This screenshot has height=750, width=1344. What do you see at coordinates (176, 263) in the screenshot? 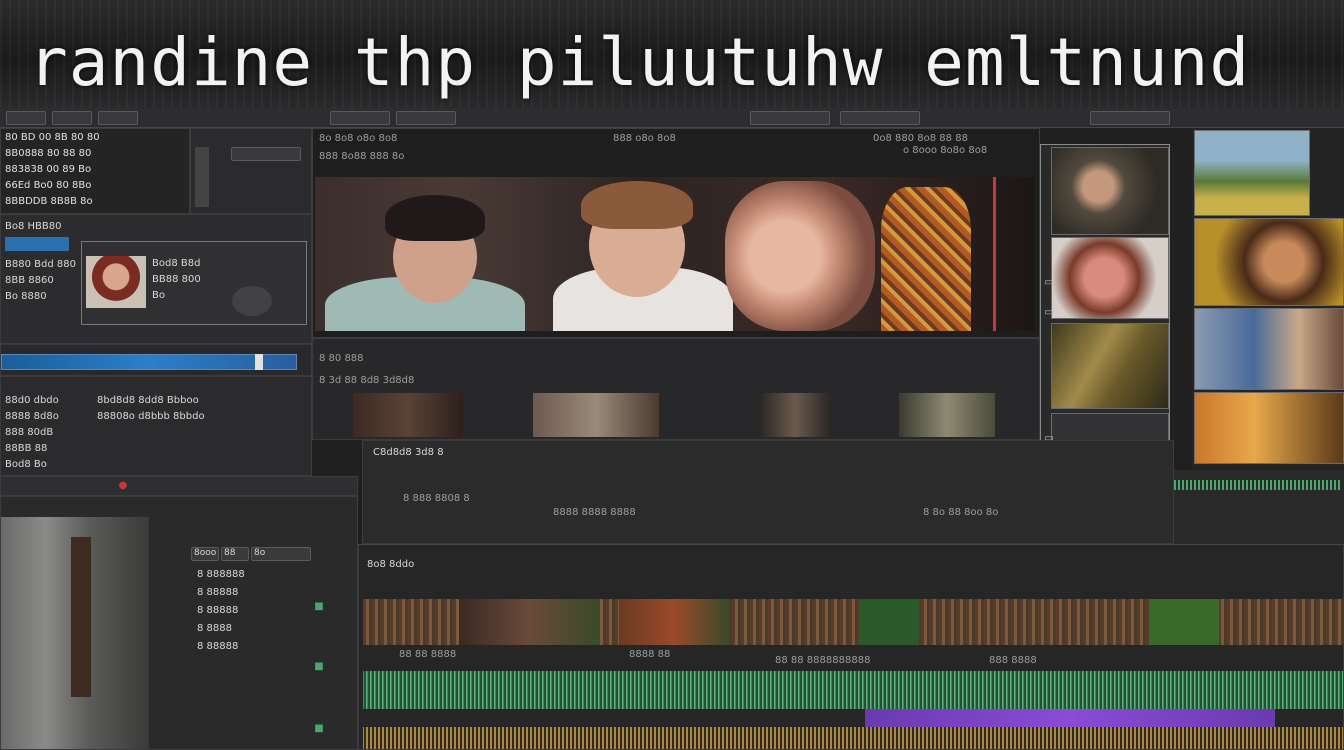
I see `clip-card-label: Bod8 B8d` at bounding box center [176, 263].